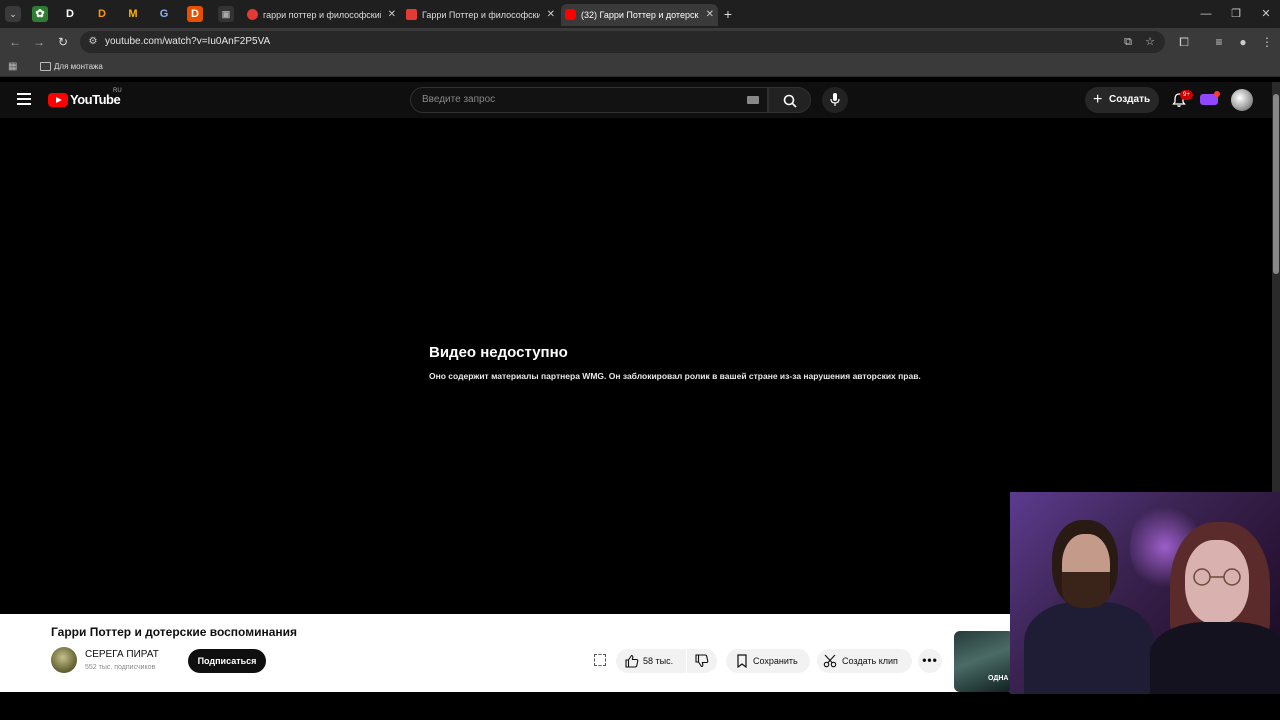 The image size is (1280, 720). I want to click on search-icon, so click(790, 101).